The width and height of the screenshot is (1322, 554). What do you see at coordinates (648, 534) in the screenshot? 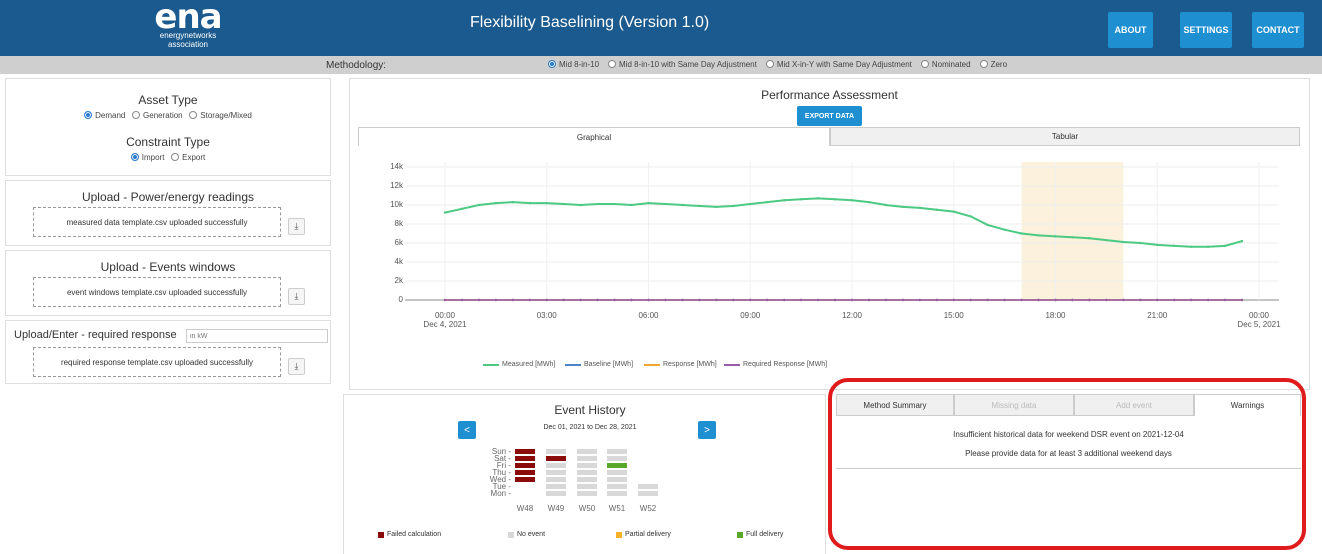
I see `legend-label: Partial delivery` at bounding box center [648, 534].